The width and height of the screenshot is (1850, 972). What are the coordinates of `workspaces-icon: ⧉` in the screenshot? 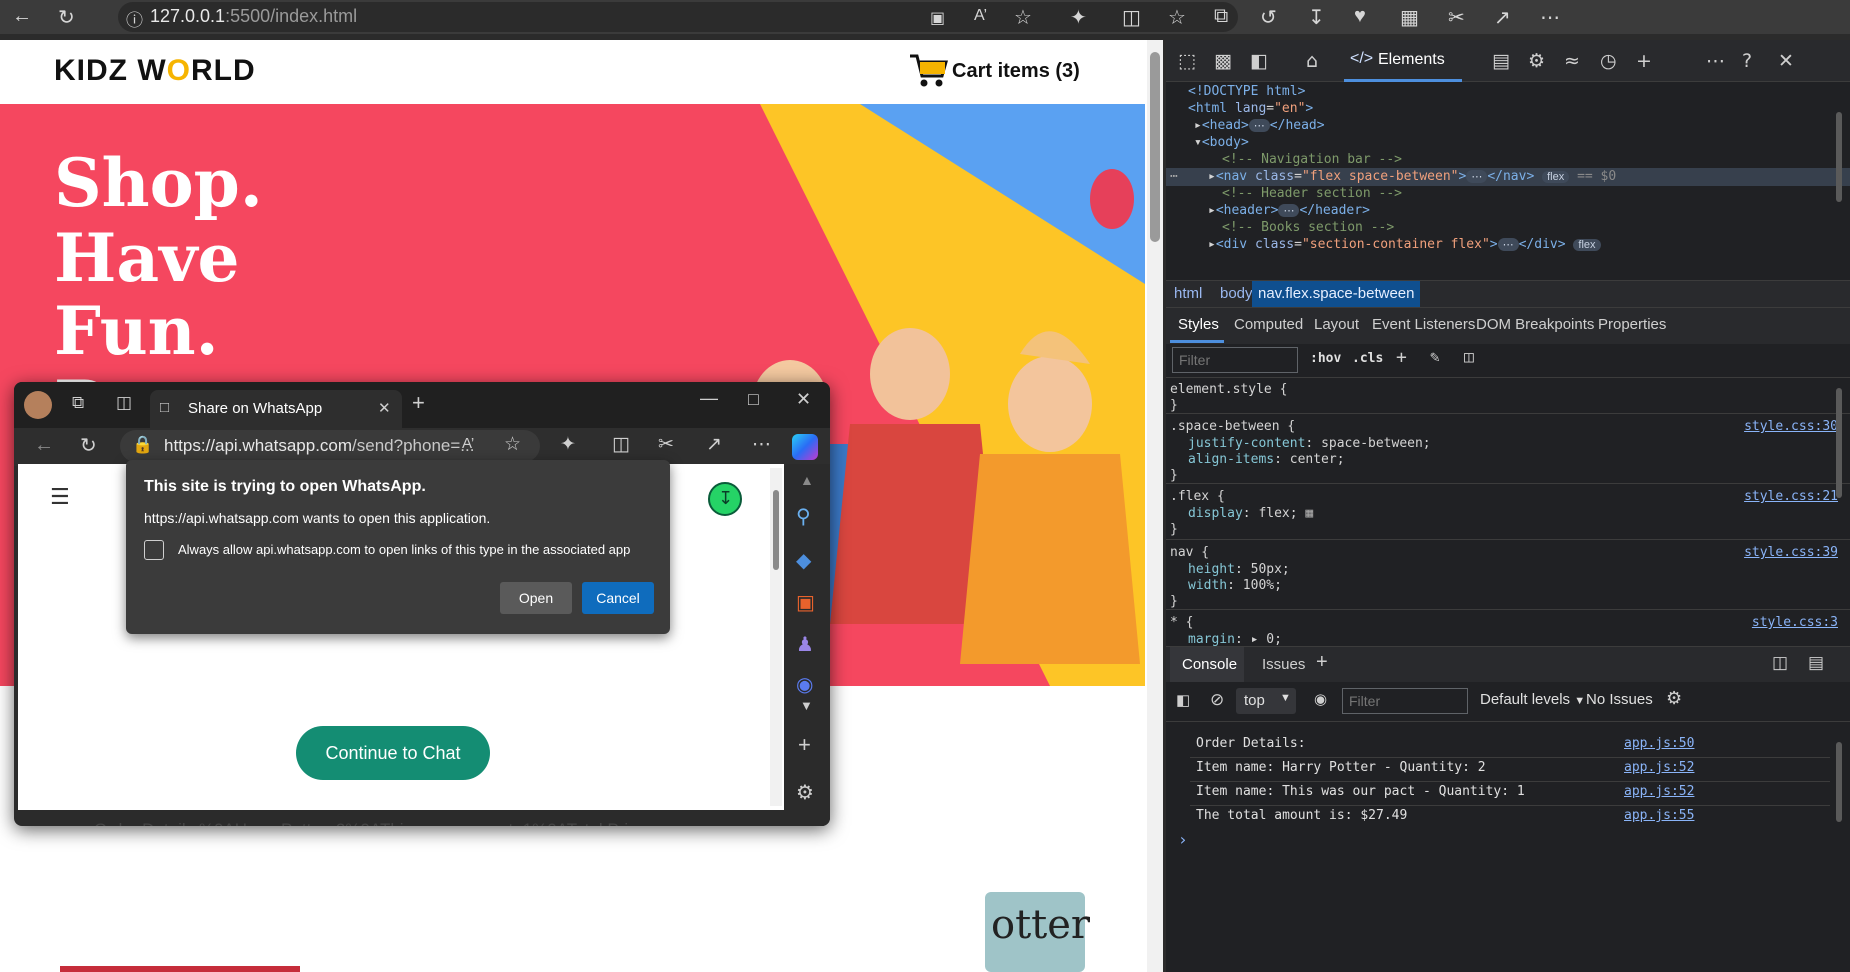 It's located at (78, 403).